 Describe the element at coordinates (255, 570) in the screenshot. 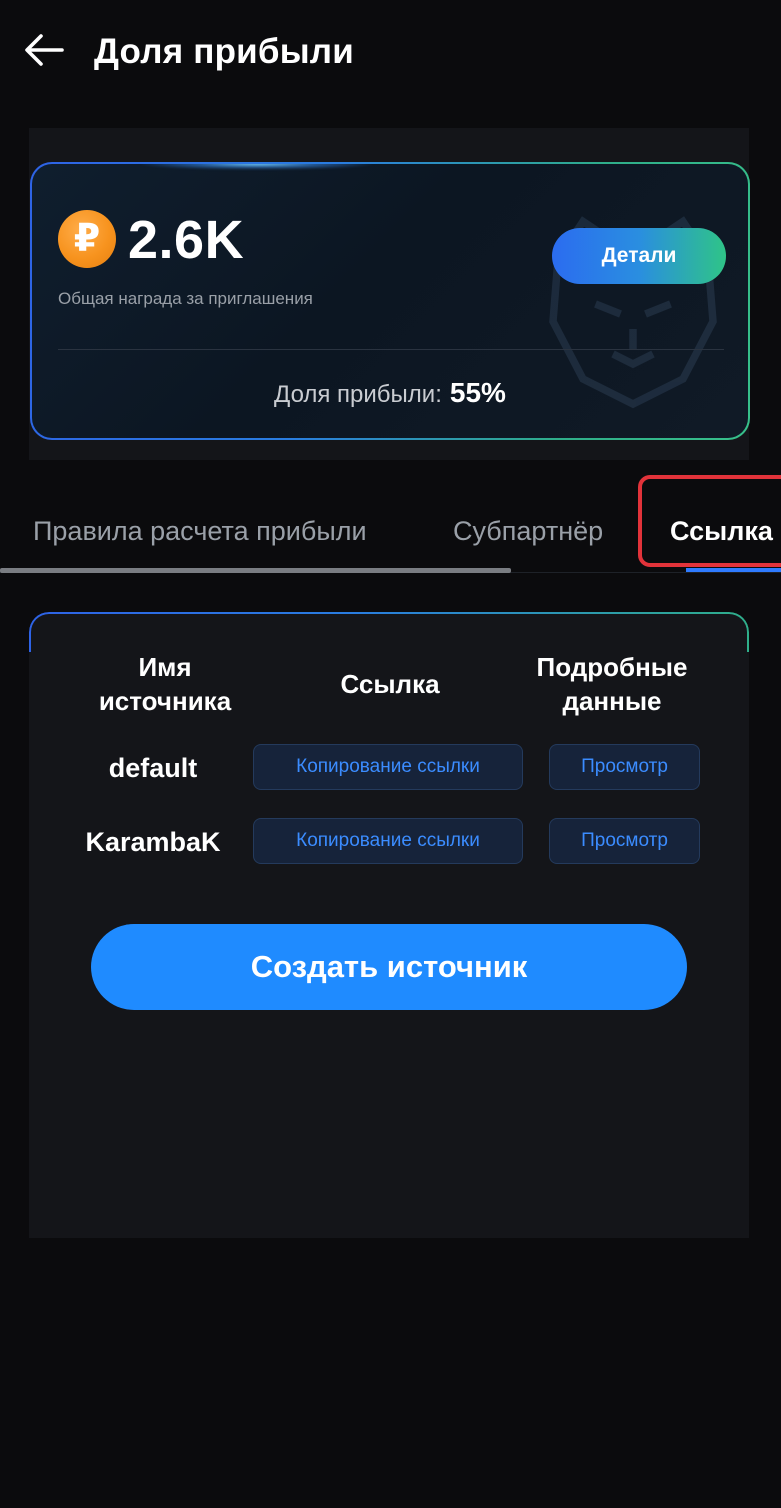

I see `tab-scrollbar` at that location.